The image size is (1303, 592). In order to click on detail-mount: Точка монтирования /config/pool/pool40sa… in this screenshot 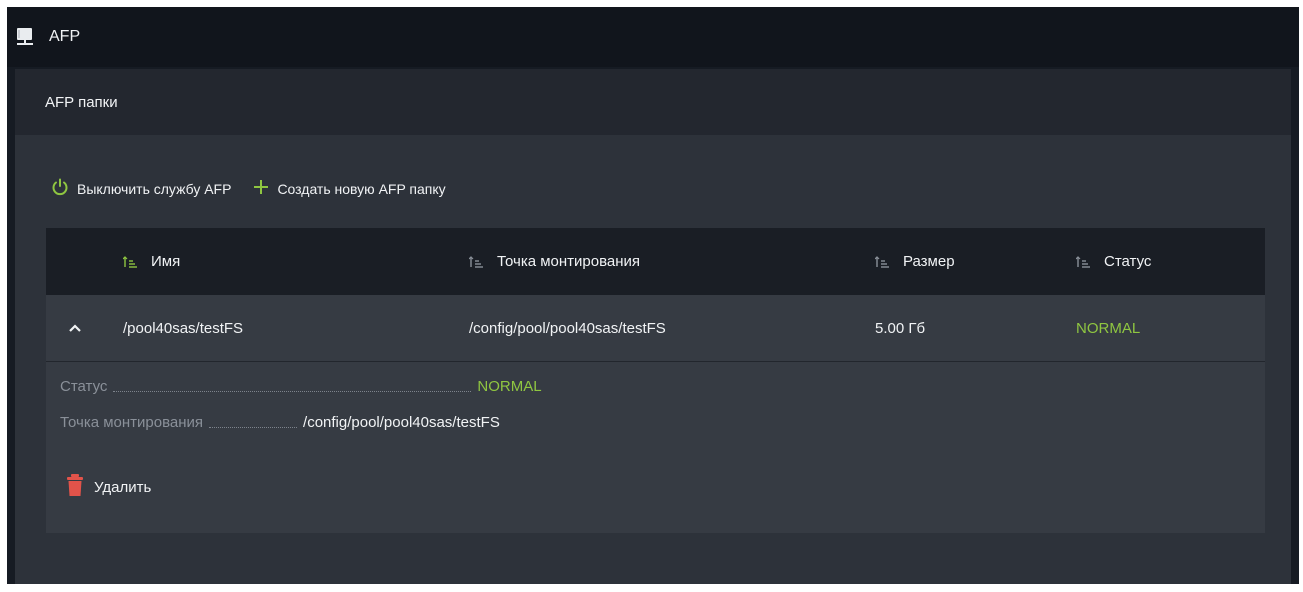, I will do `click(280, 422)`.